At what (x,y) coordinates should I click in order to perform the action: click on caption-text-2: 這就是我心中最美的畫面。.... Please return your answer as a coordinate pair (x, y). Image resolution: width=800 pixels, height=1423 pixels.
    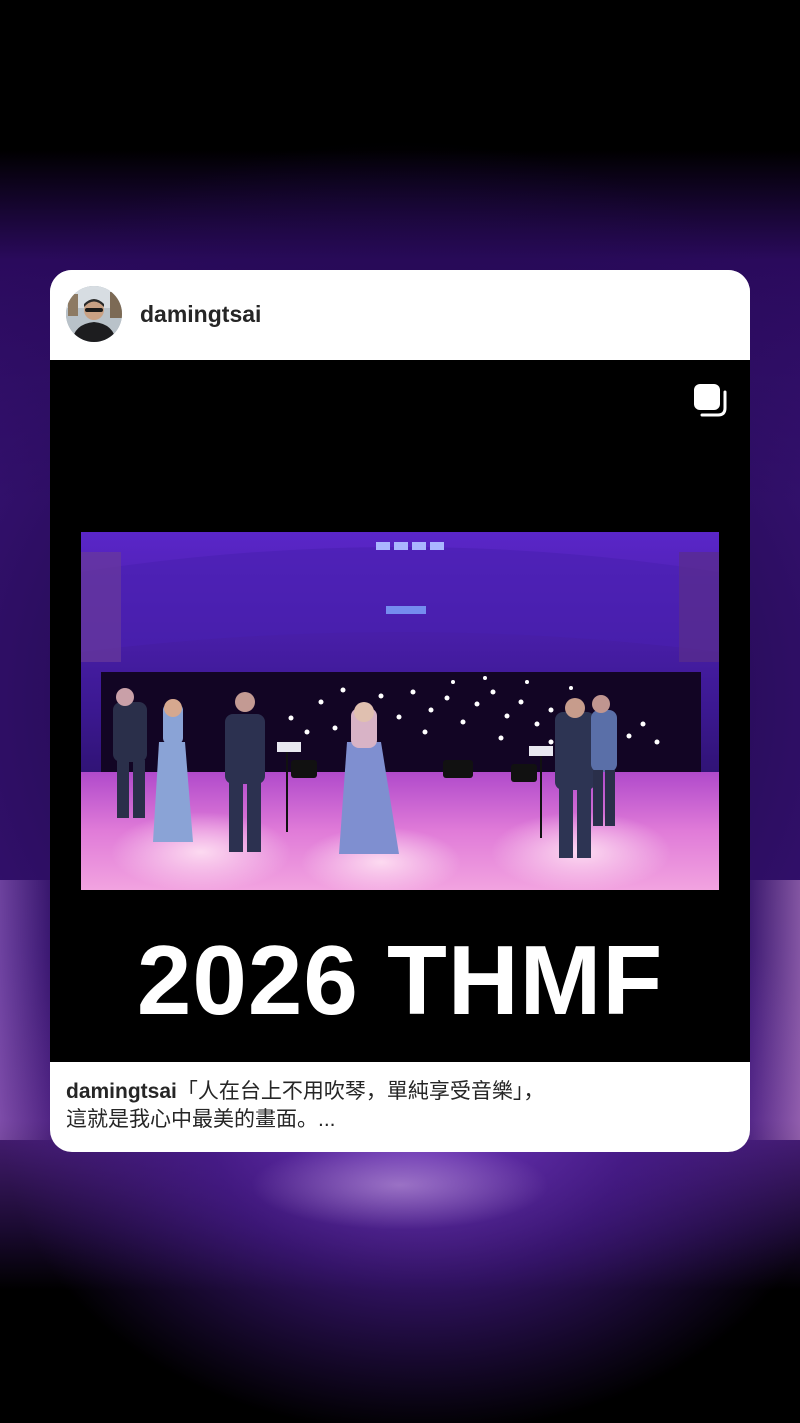
    Looking at the image, I should click on (201, 1119).